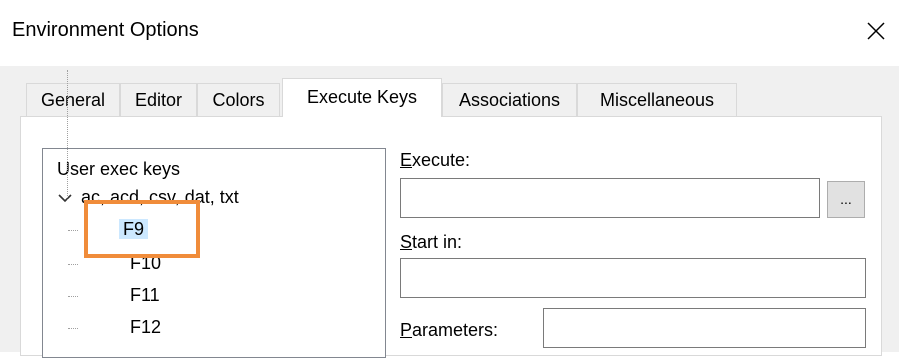 Image resolution: width=899 pixels, height=358 pixels. I want to click on chevron-down-icon, so click(65, 198).